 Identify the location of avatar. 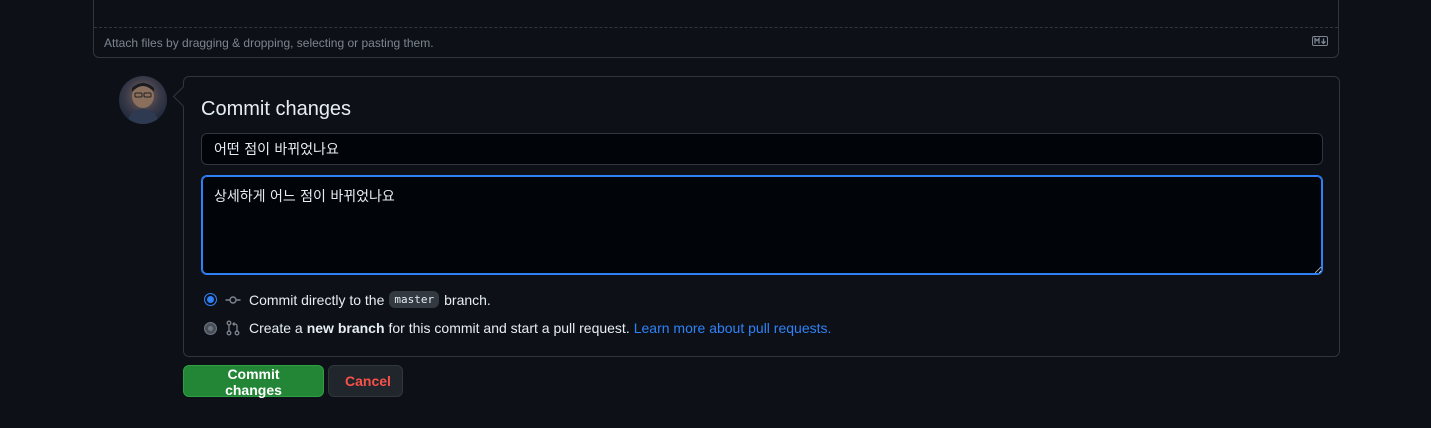
(143, 100).